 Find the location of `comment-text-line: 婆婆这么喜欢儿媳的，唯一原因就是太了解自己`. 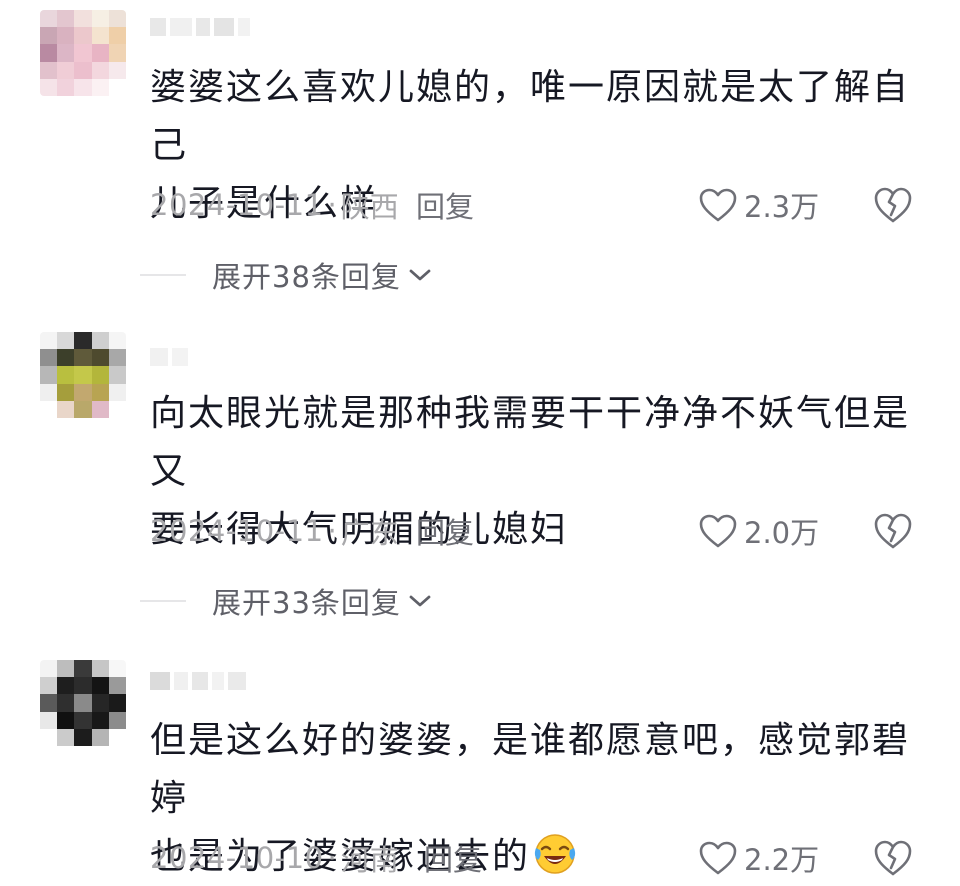

comment-text-line: 婆婆这么喜欢儿媳的，唯一原因就是太了解自己 is located at coordinates (530, 116).